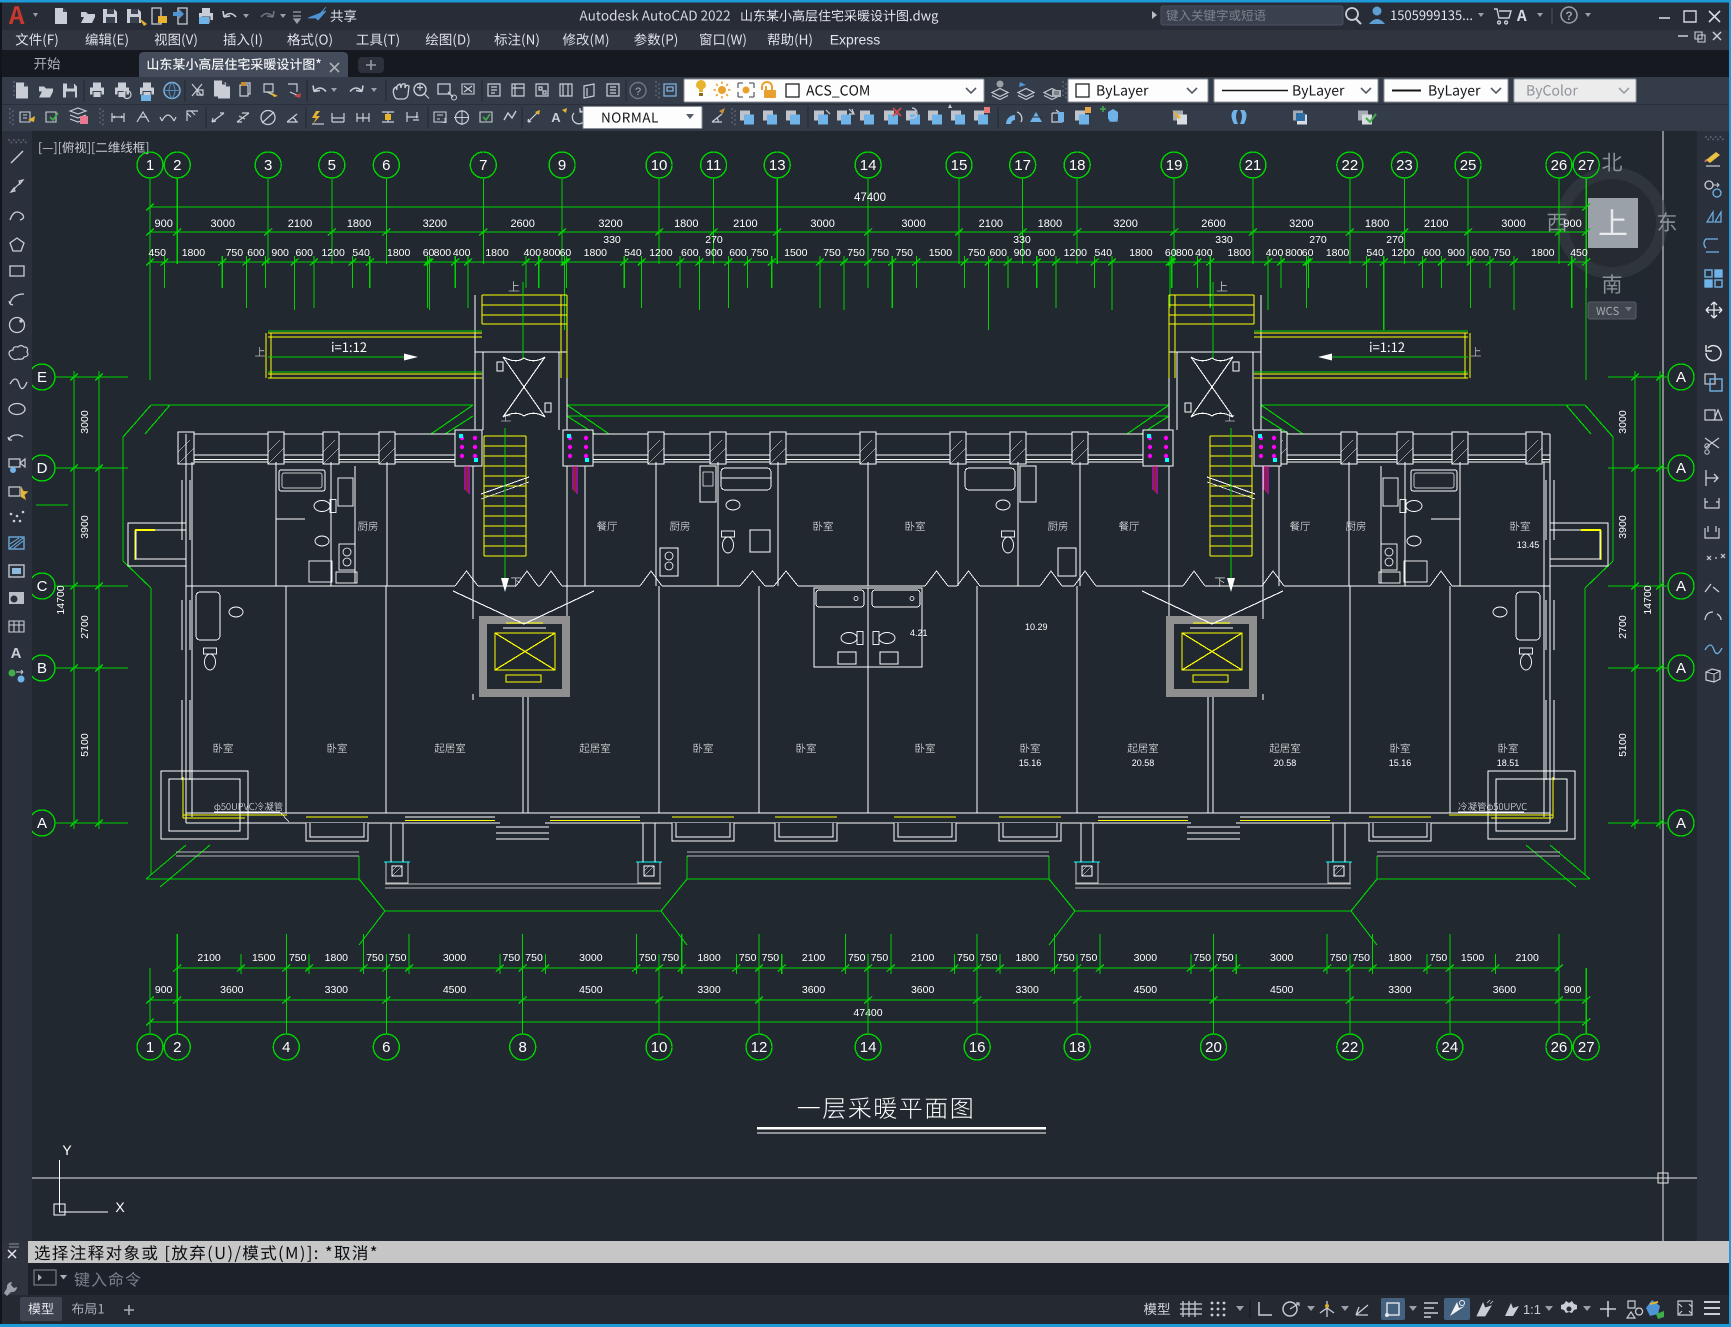 The image size is (1731, 1327). What do you see at coordinates (42, 586) in the screenshot?
I see `svg-text: C` at bounding box center [42, 586].